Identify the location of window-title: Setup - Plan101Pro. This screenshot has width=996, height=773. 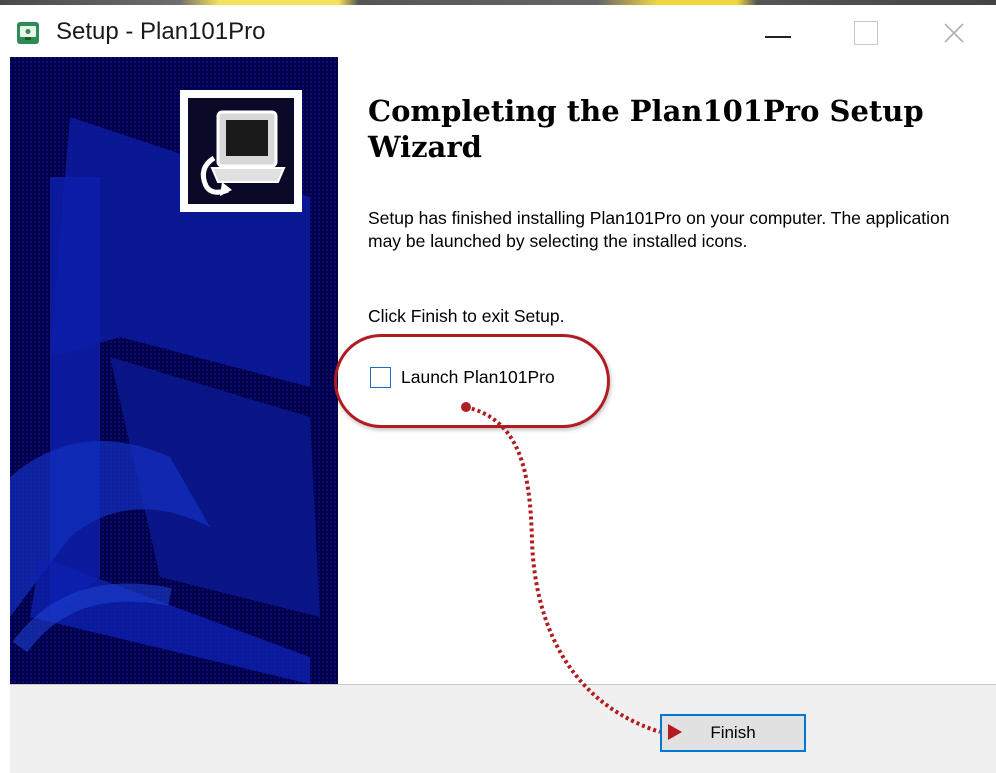
(161, 31).